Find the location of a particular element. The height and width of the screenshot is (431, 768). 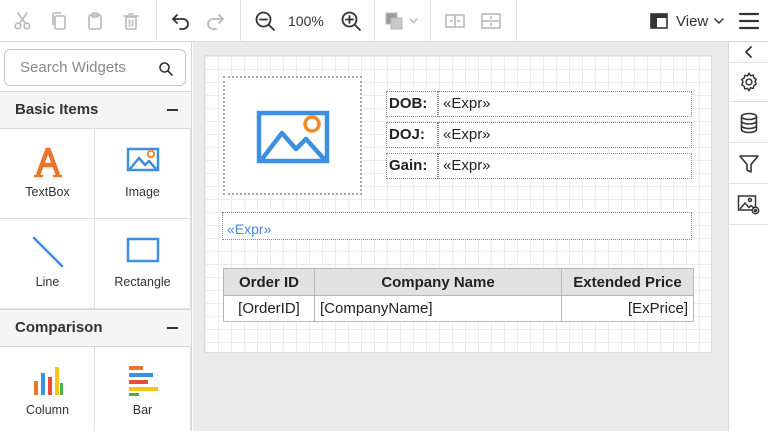

expression-textbox: «Expr» is located at coordinates (457, 226).